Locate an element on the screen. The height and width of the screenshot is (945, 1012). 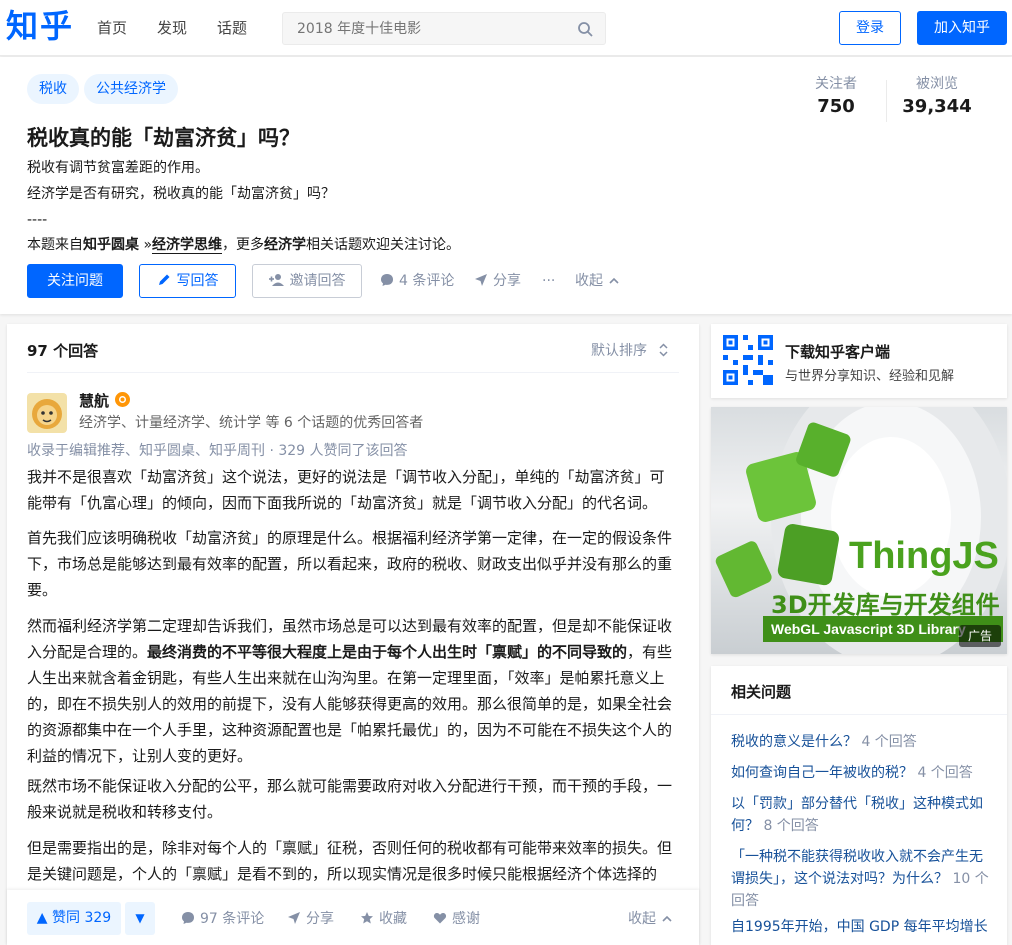
search-box is located at coordinates (444, 28).